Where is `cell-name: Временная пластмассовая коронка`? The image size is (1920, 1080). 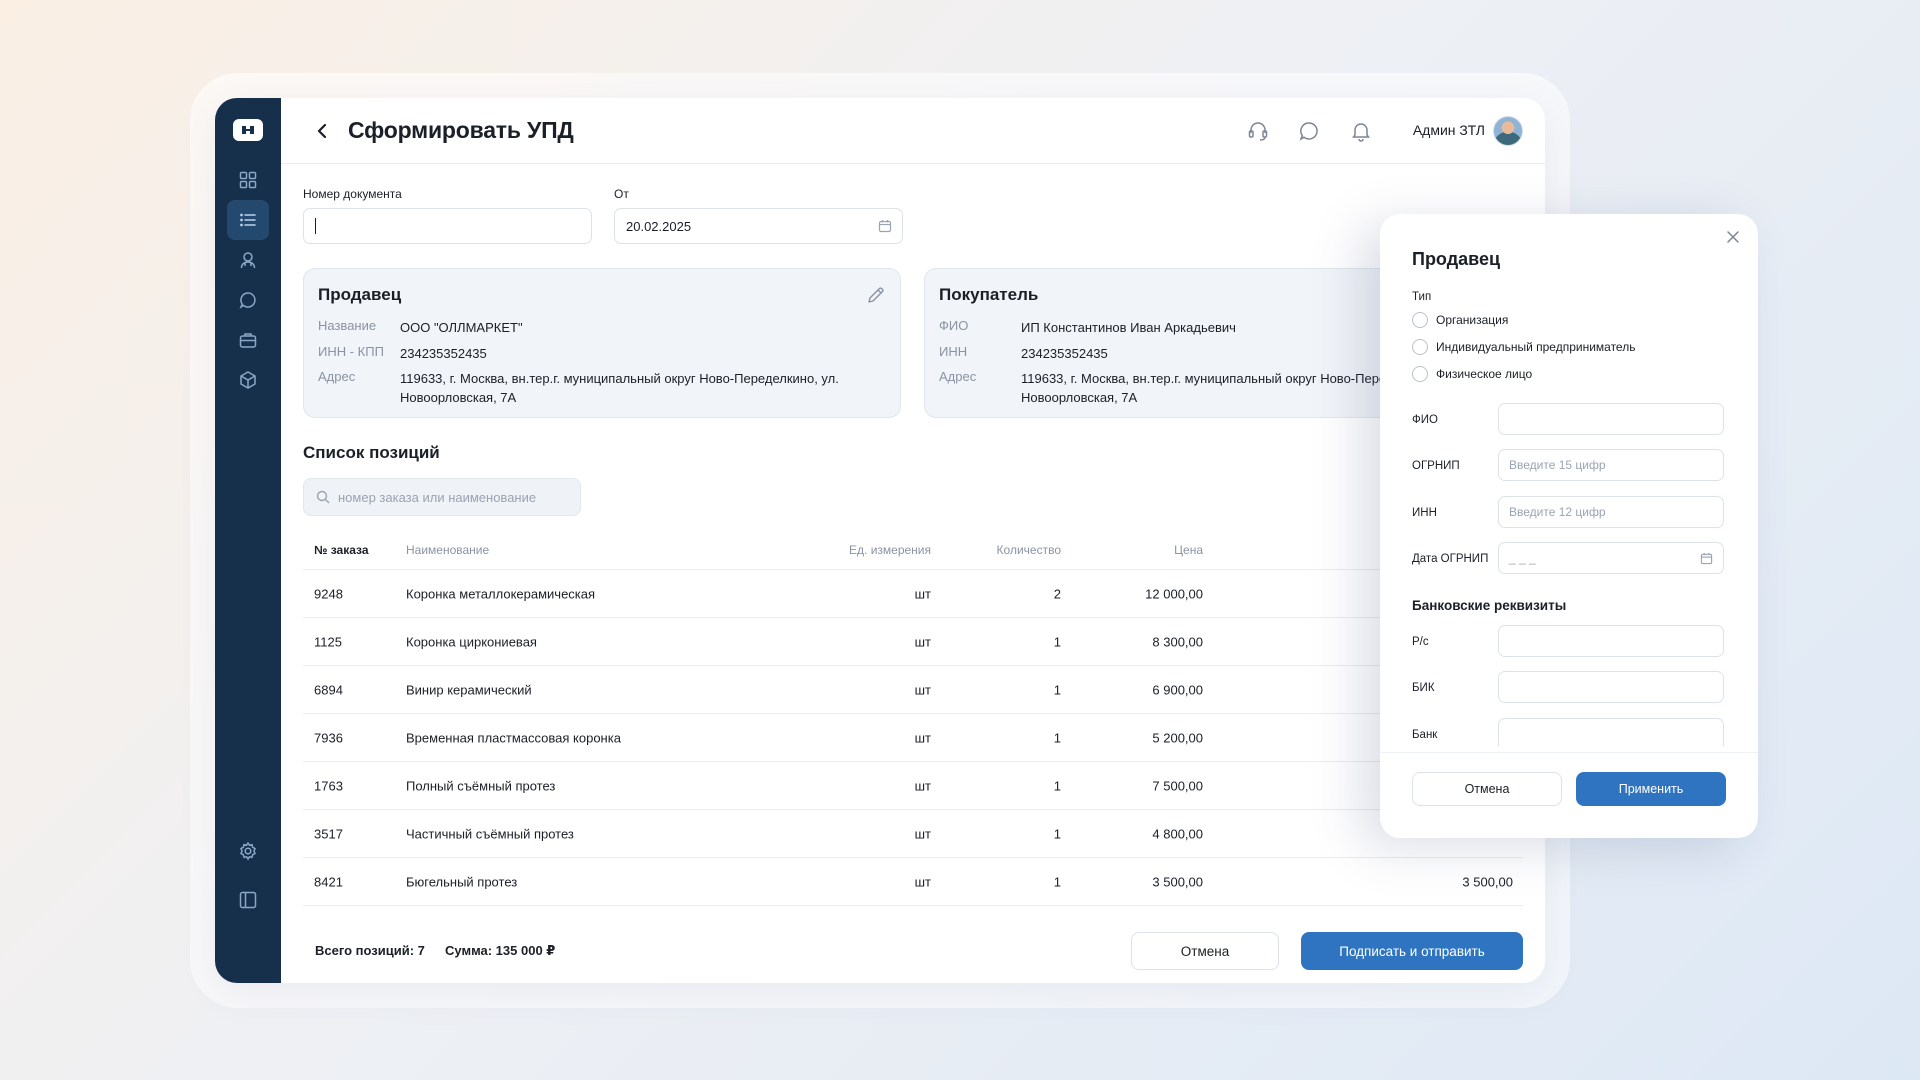 cell-name: Временная пластмассовая коронка is located at coordinates (513, 737).